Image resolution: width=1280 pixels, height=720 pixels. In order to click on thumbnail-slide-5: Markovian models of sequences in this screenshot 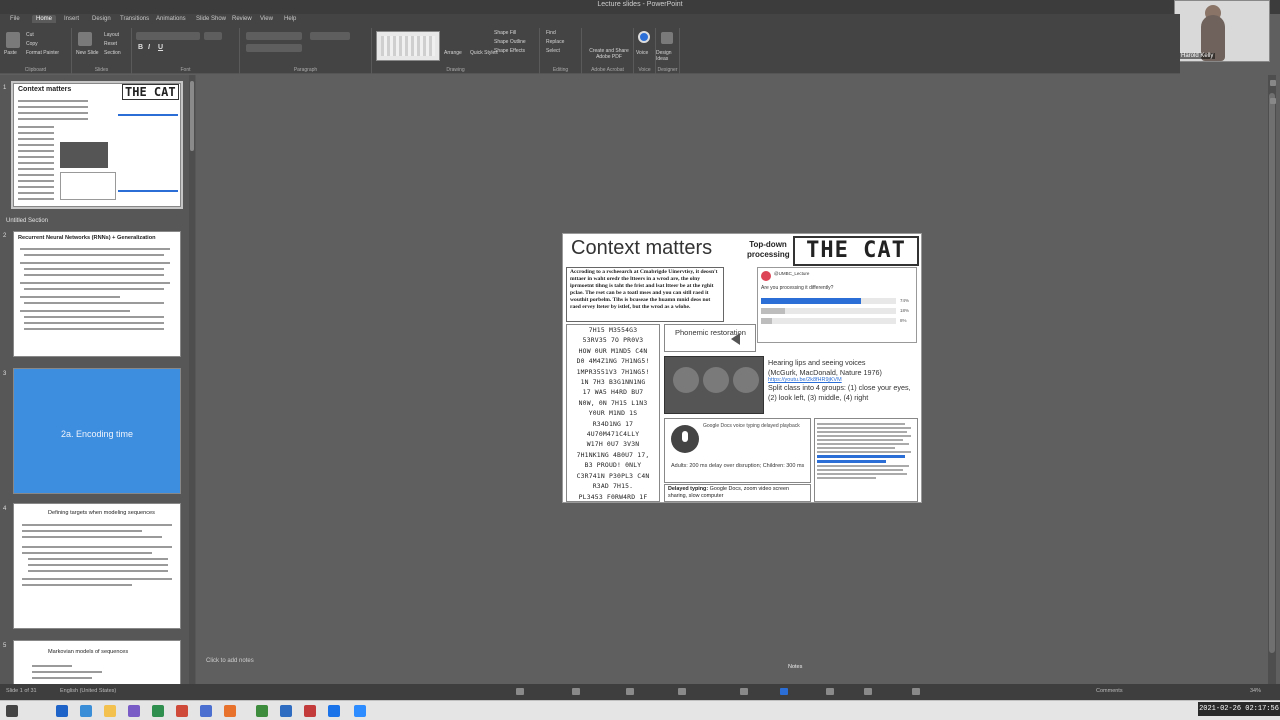, I will do `click(97, 664)`.